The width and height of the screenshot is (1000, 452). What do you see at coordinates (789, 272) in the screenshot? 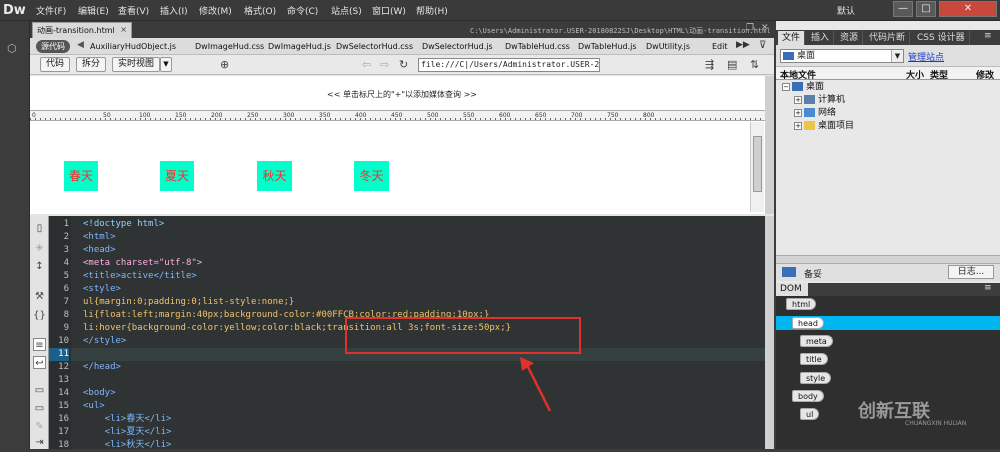
I see `connect-icon` at bounding box center [789, 272].